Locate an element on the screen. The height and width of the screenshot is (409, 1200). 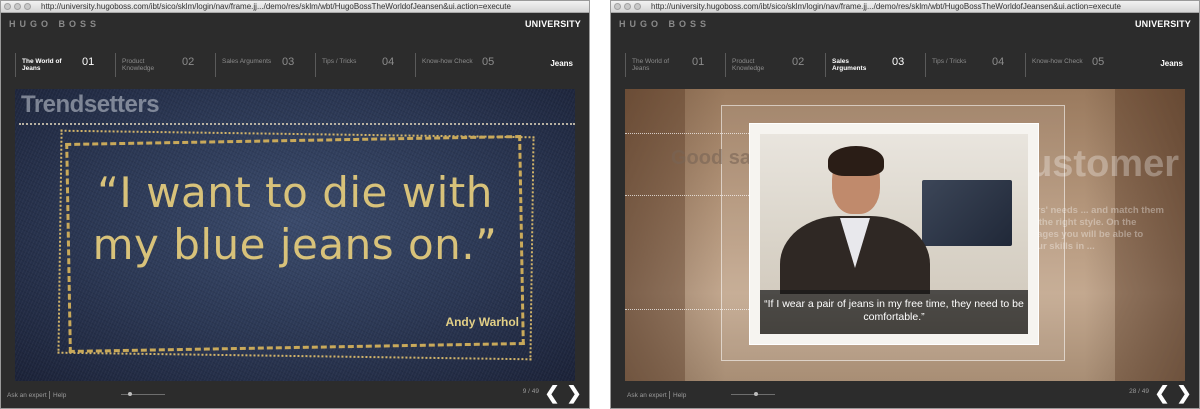
stitch-line is located at coordinates (297, 124).